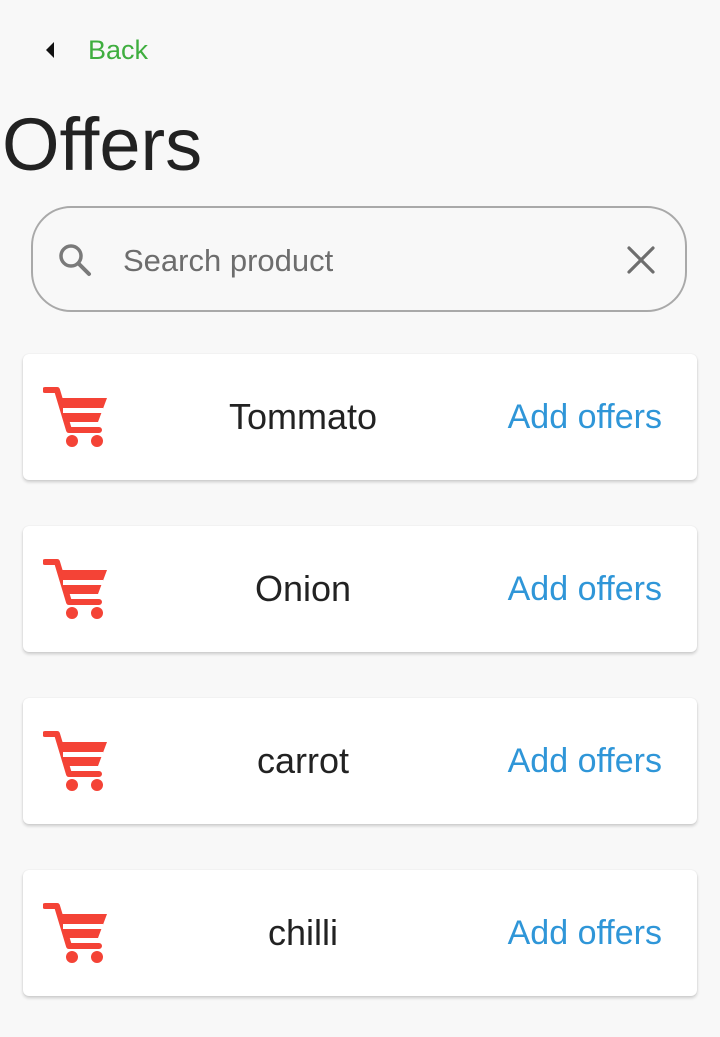 The width and height of the screenshot is (720, 1037). Describe the element at coordinates (363, 261) in the screenshot. I see `search-input` at that location.